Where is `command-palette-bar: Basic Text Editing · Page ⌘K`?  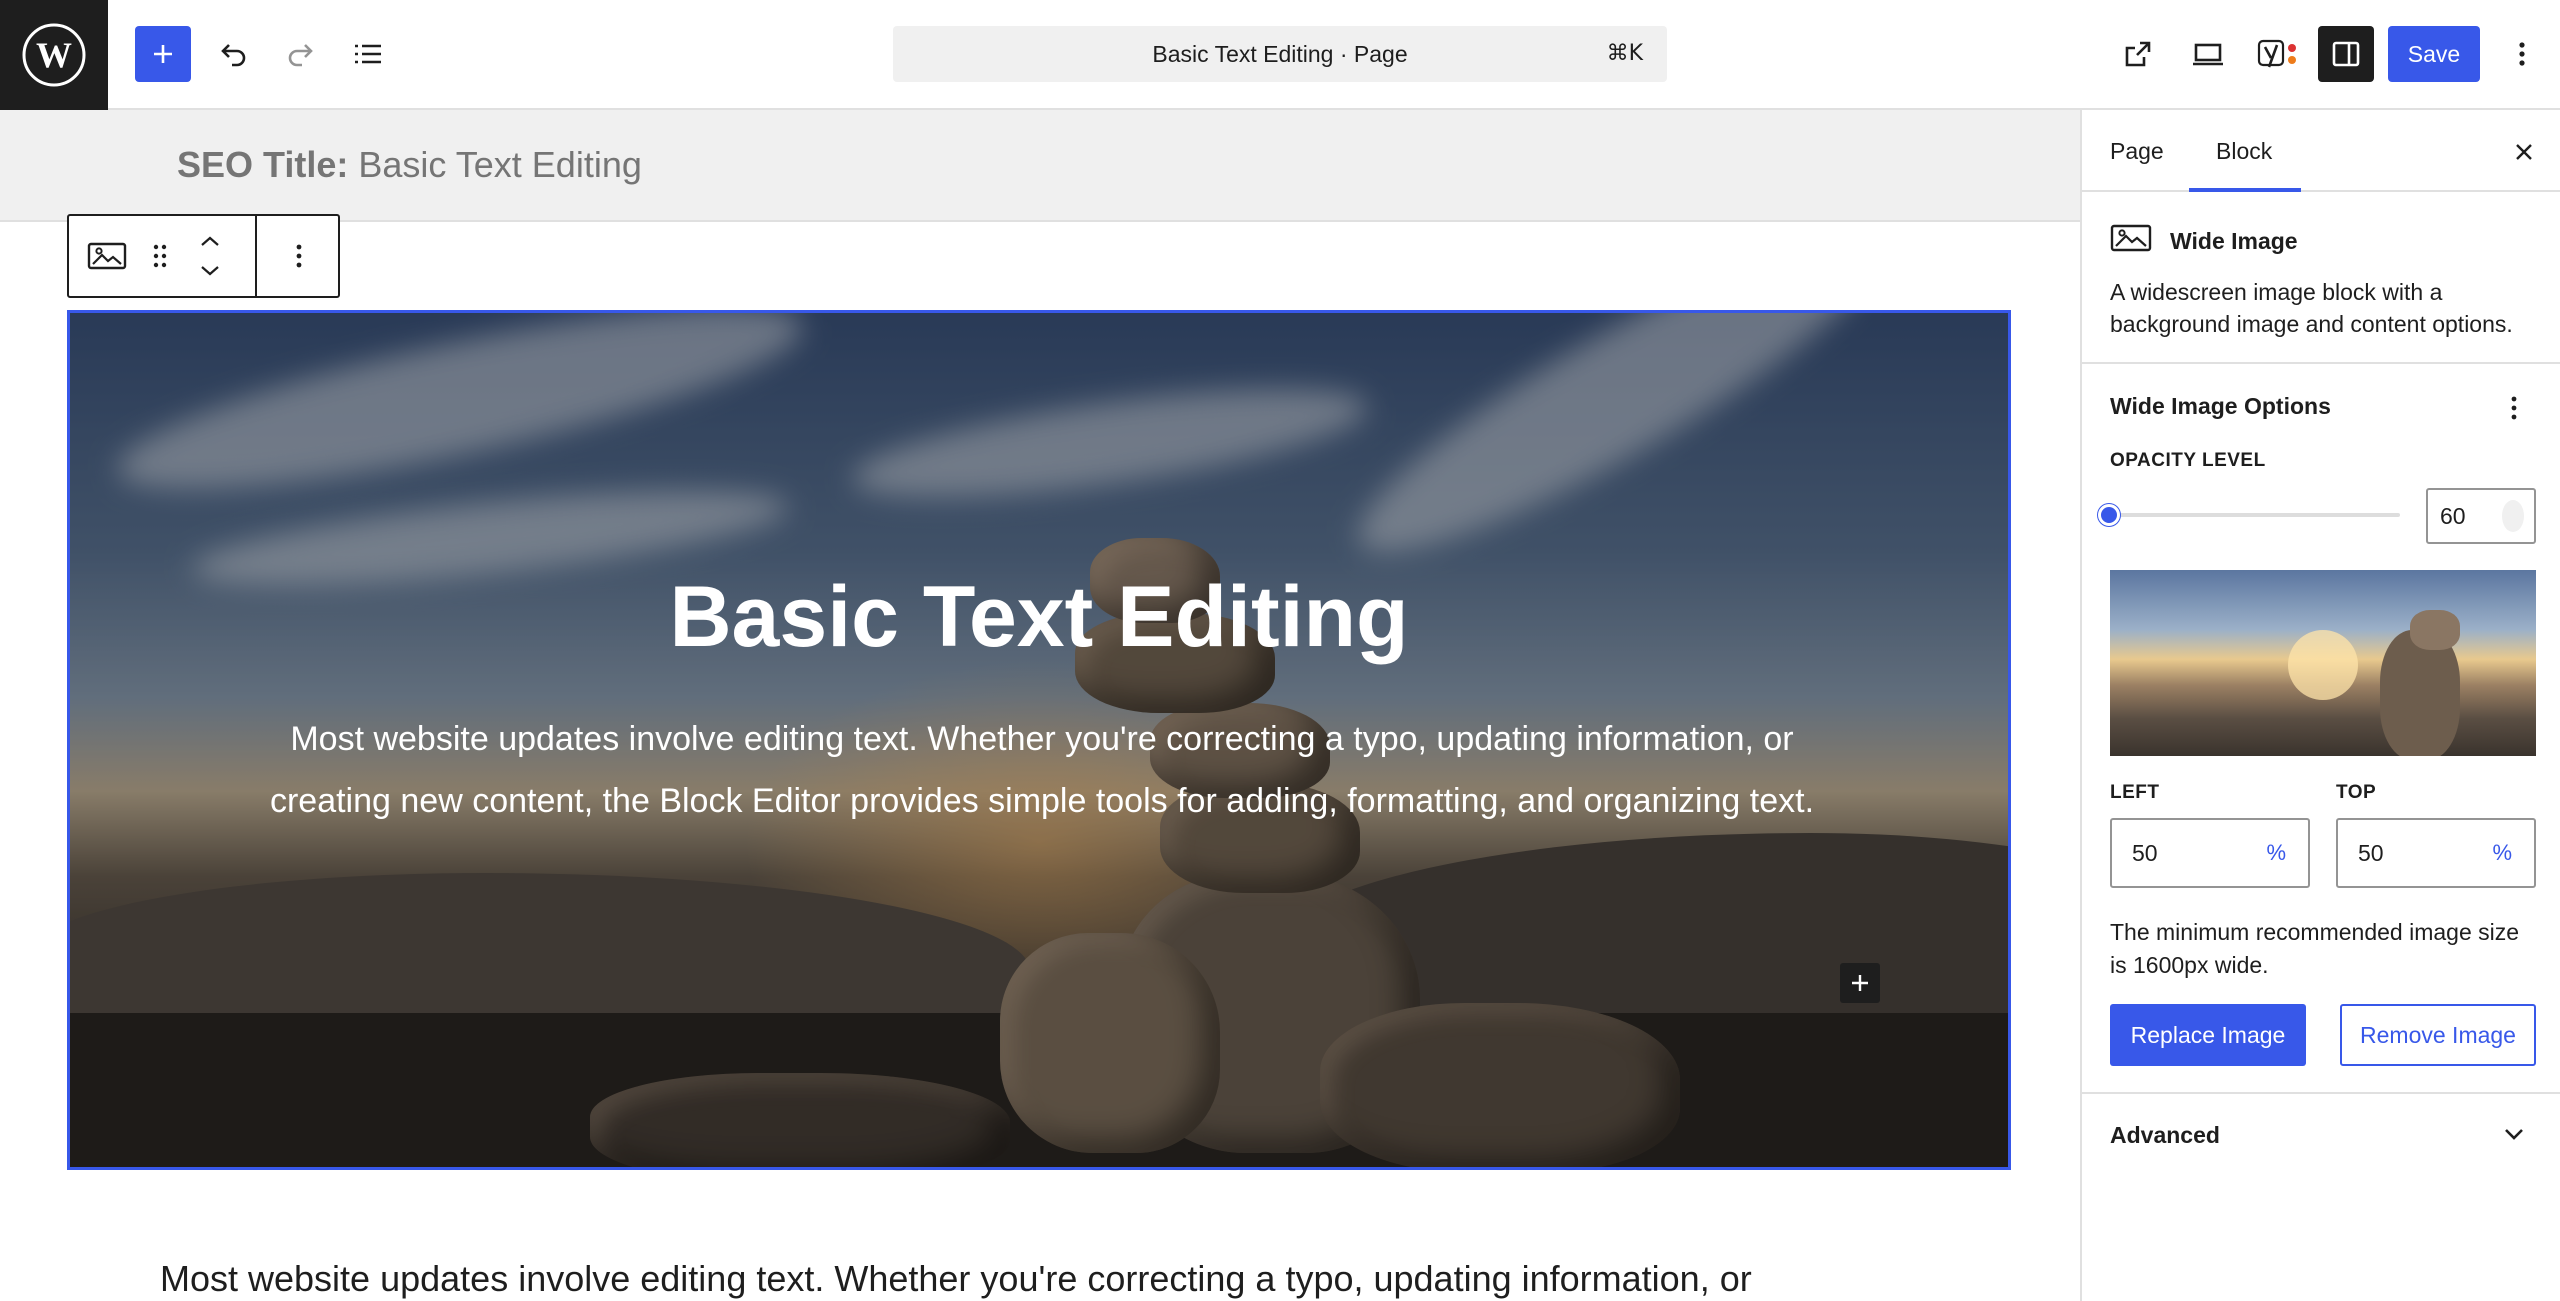 command-palette-bar: Basic Text Editing · Page ⌘K is located at coordinates (1280, 54).